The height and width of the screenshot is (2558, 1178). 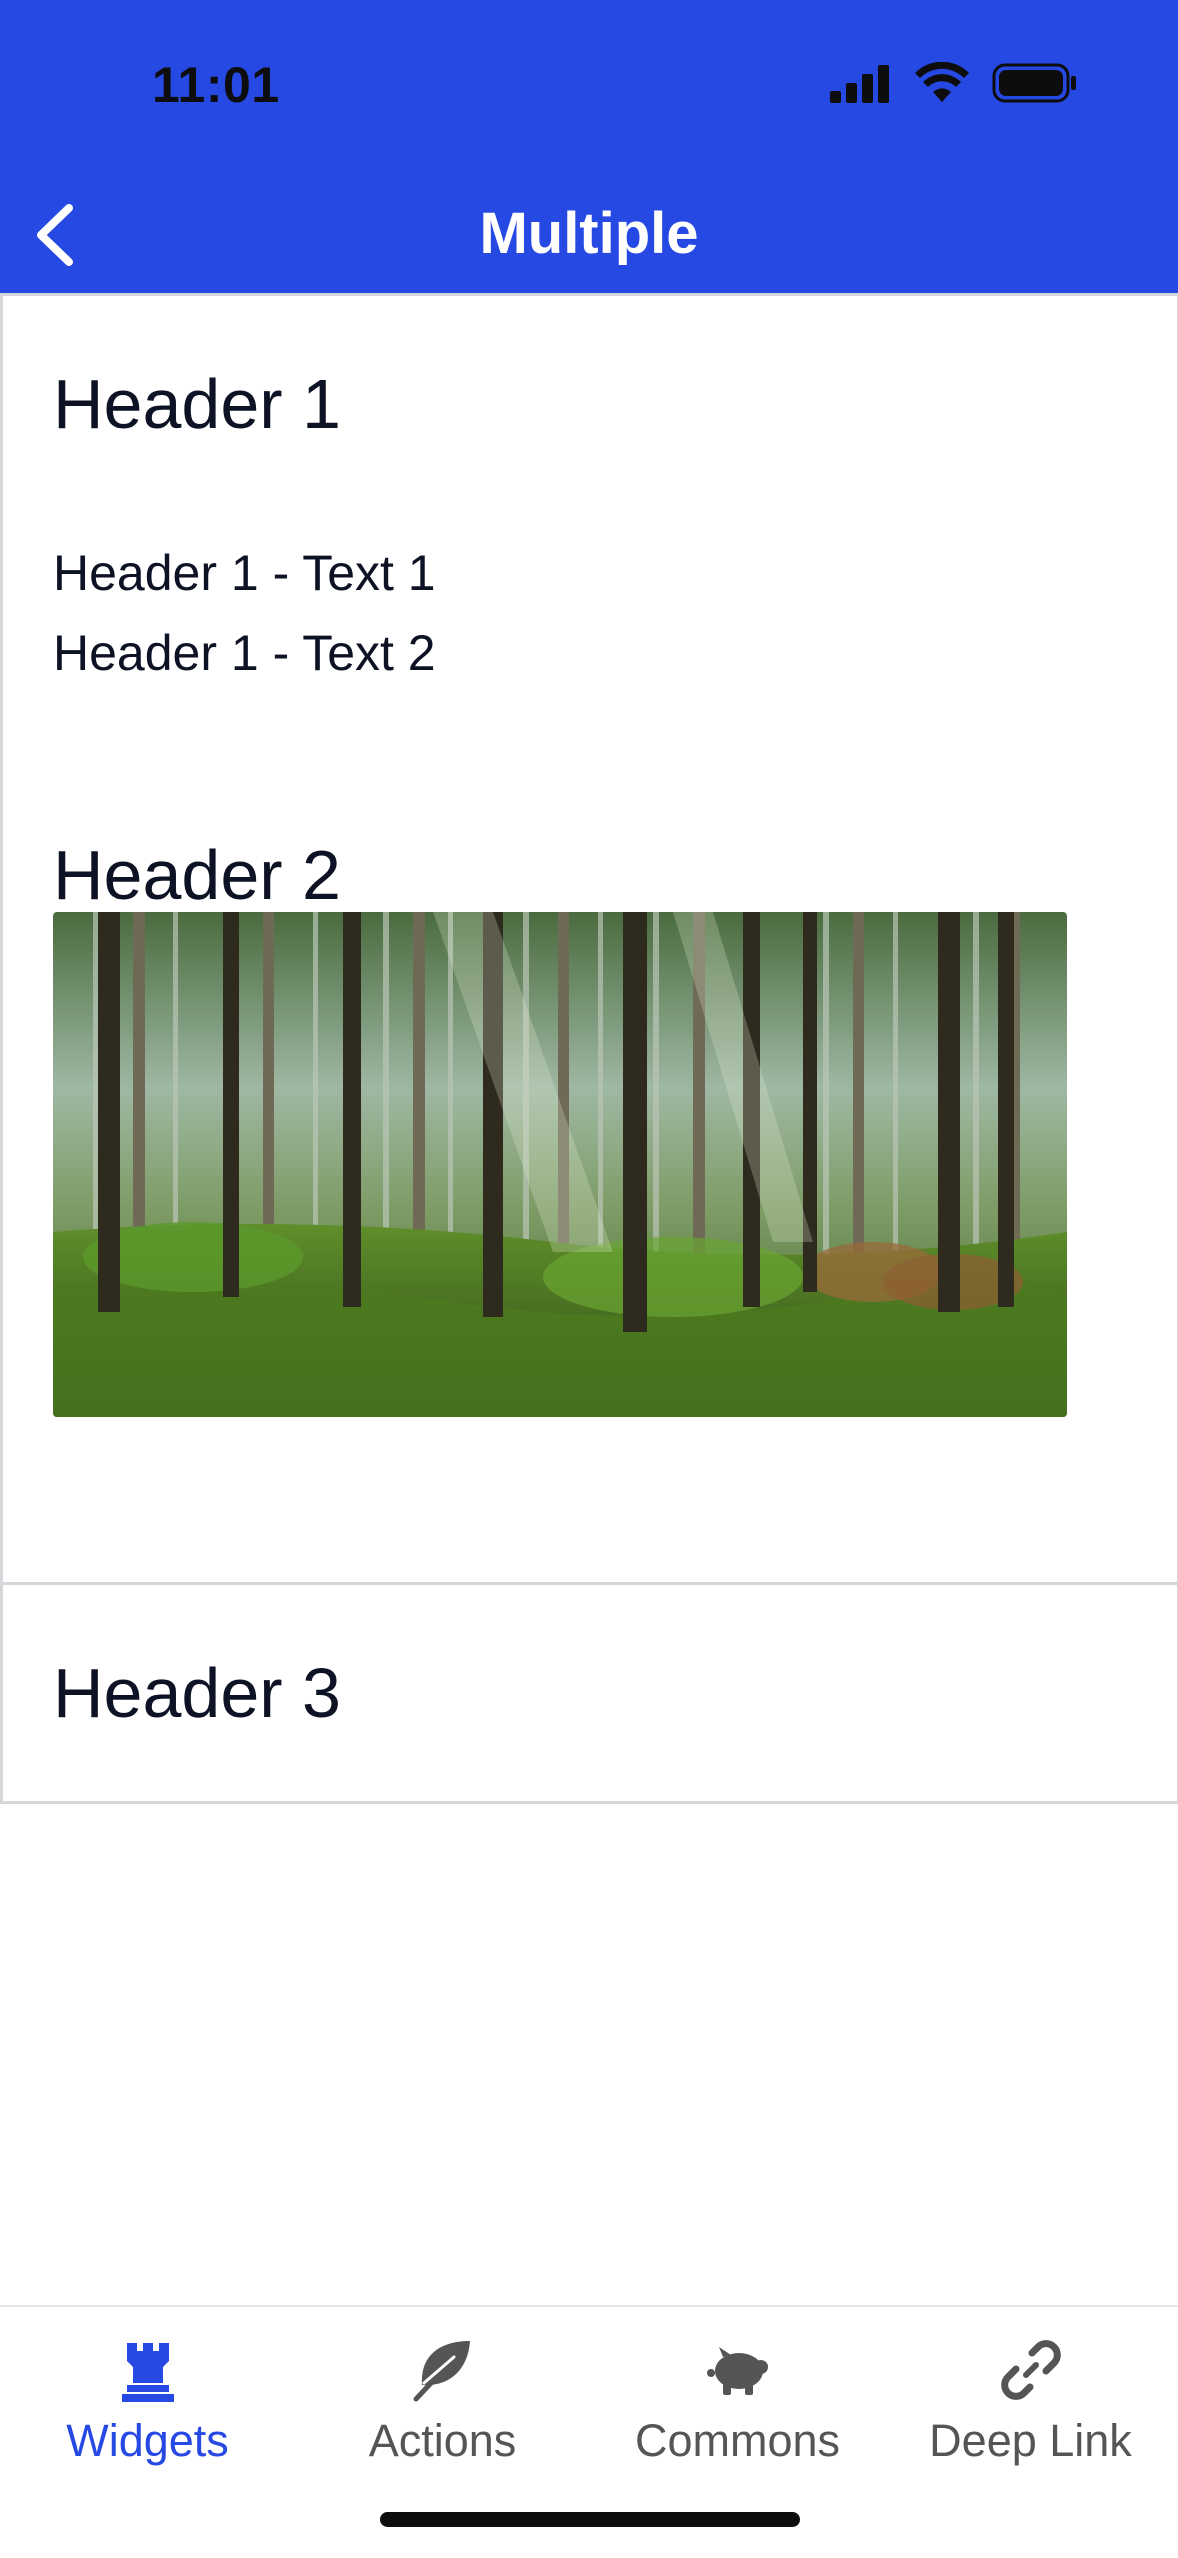 I want to click on tab-label: Commons, so click(x=737, y=2440).